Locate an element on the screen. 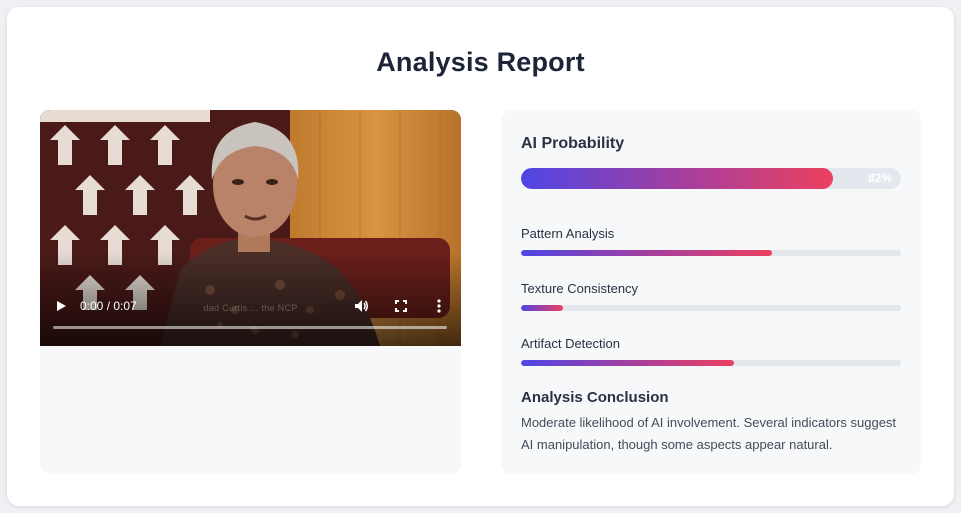 The image size is (961, 513). metric-bar-artifact is located at coordinates (711, 363).